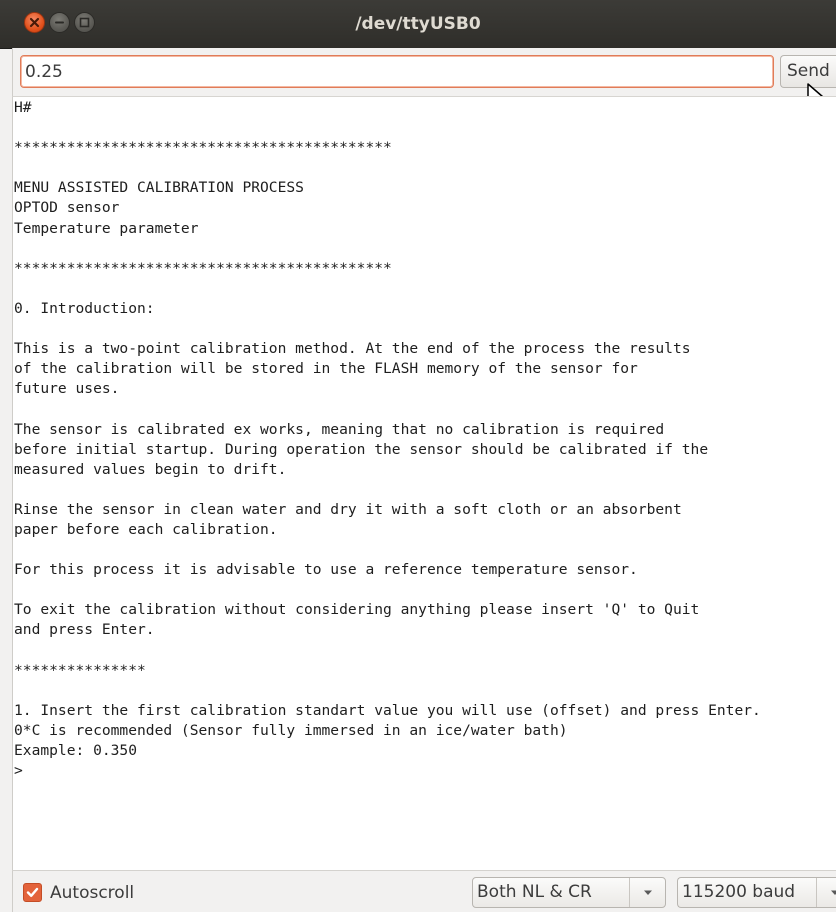 This screenshot has width=836, height=912. I want to click on checkbox-checked-icon, so click(32, 892).